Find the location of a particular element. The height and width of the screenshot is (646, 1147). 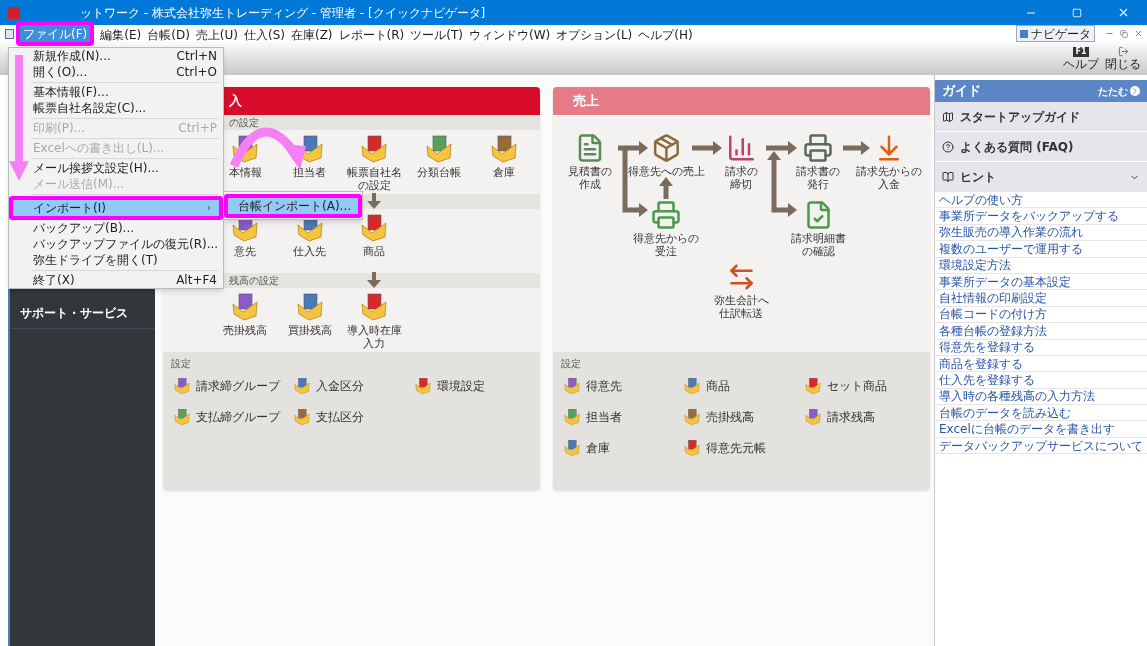

menu-option: 弥生ドライブを開く(T) is located at coordinates (127, 260).